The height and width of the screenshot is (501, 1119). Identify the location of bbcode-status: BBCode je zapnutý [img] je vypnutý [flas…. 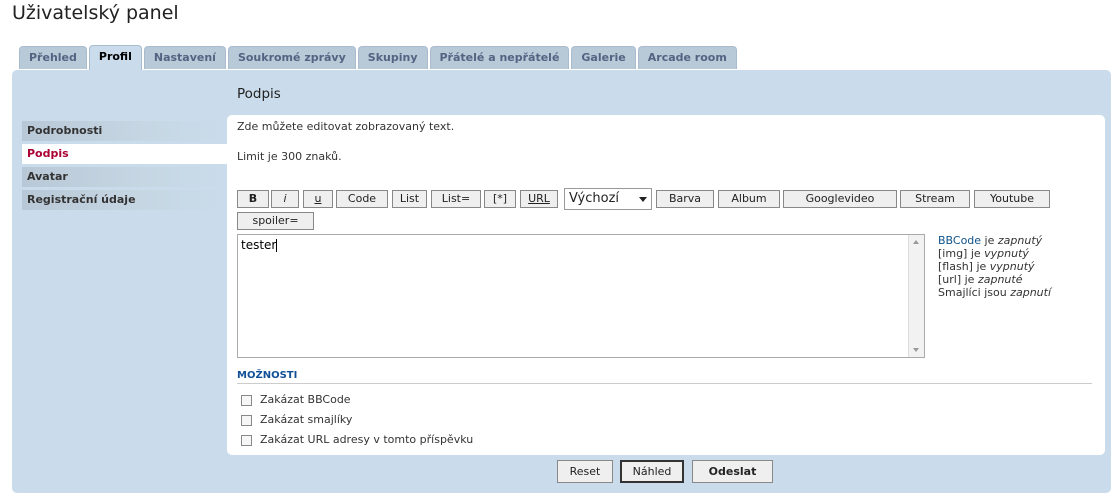
(995, 266).